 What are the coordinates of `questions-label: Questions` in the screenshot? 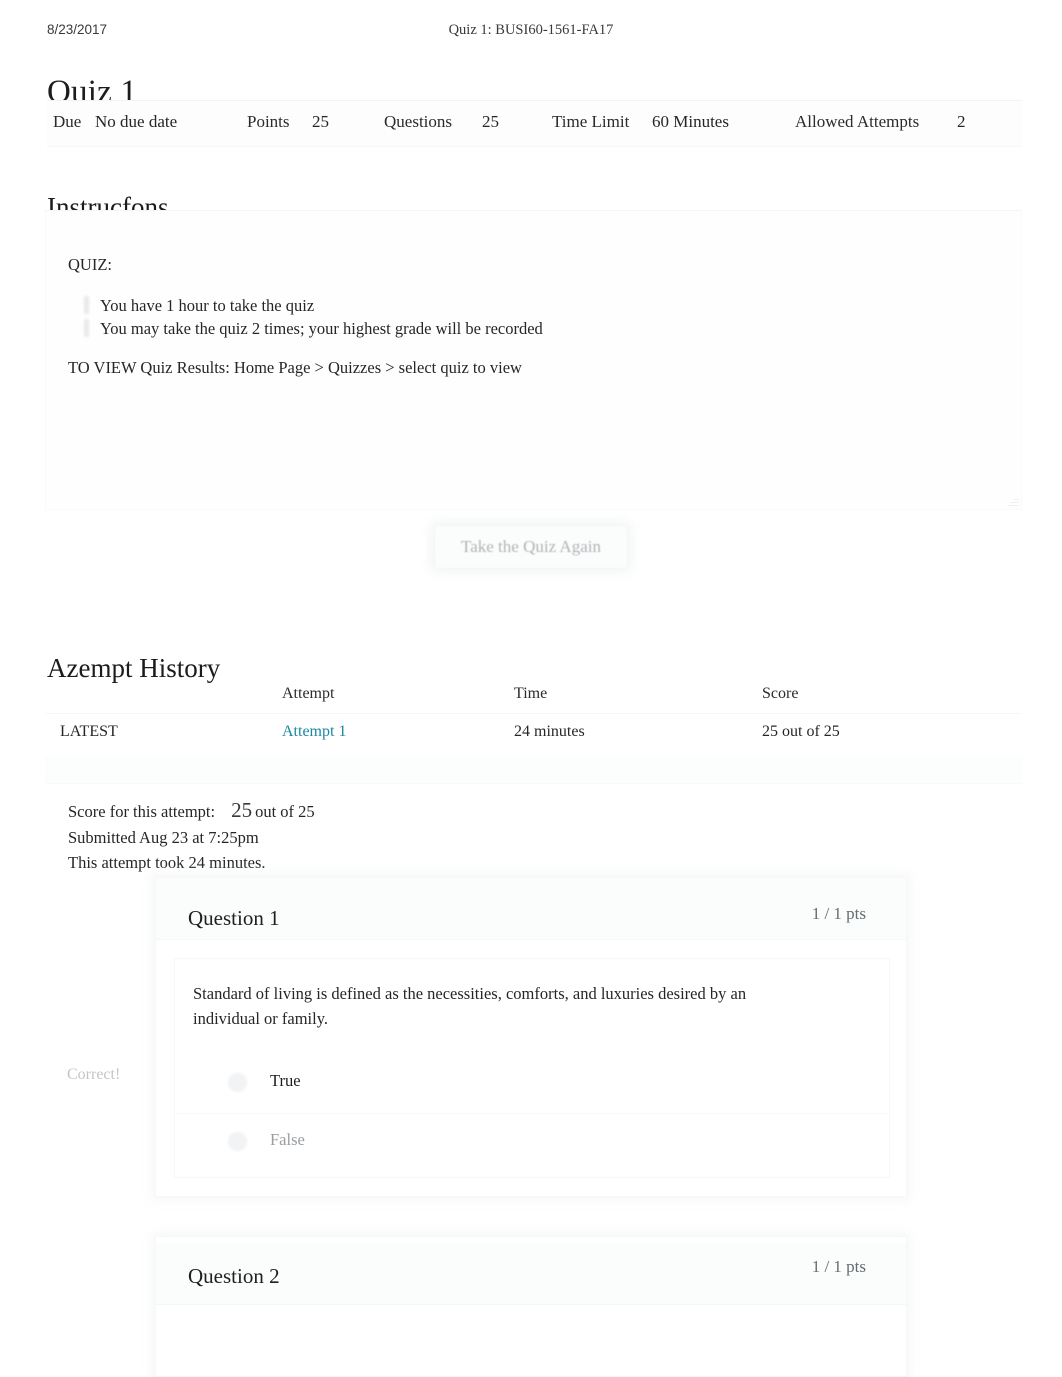 It's located at (418, 121).